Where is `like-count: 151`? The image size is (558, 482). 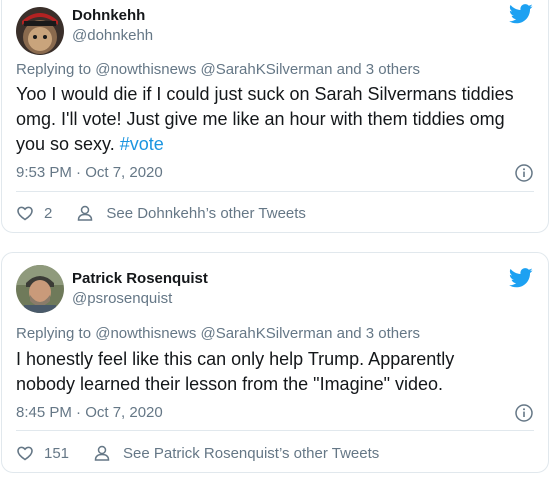 like-count: 151 is located at coordinates (56, 453).